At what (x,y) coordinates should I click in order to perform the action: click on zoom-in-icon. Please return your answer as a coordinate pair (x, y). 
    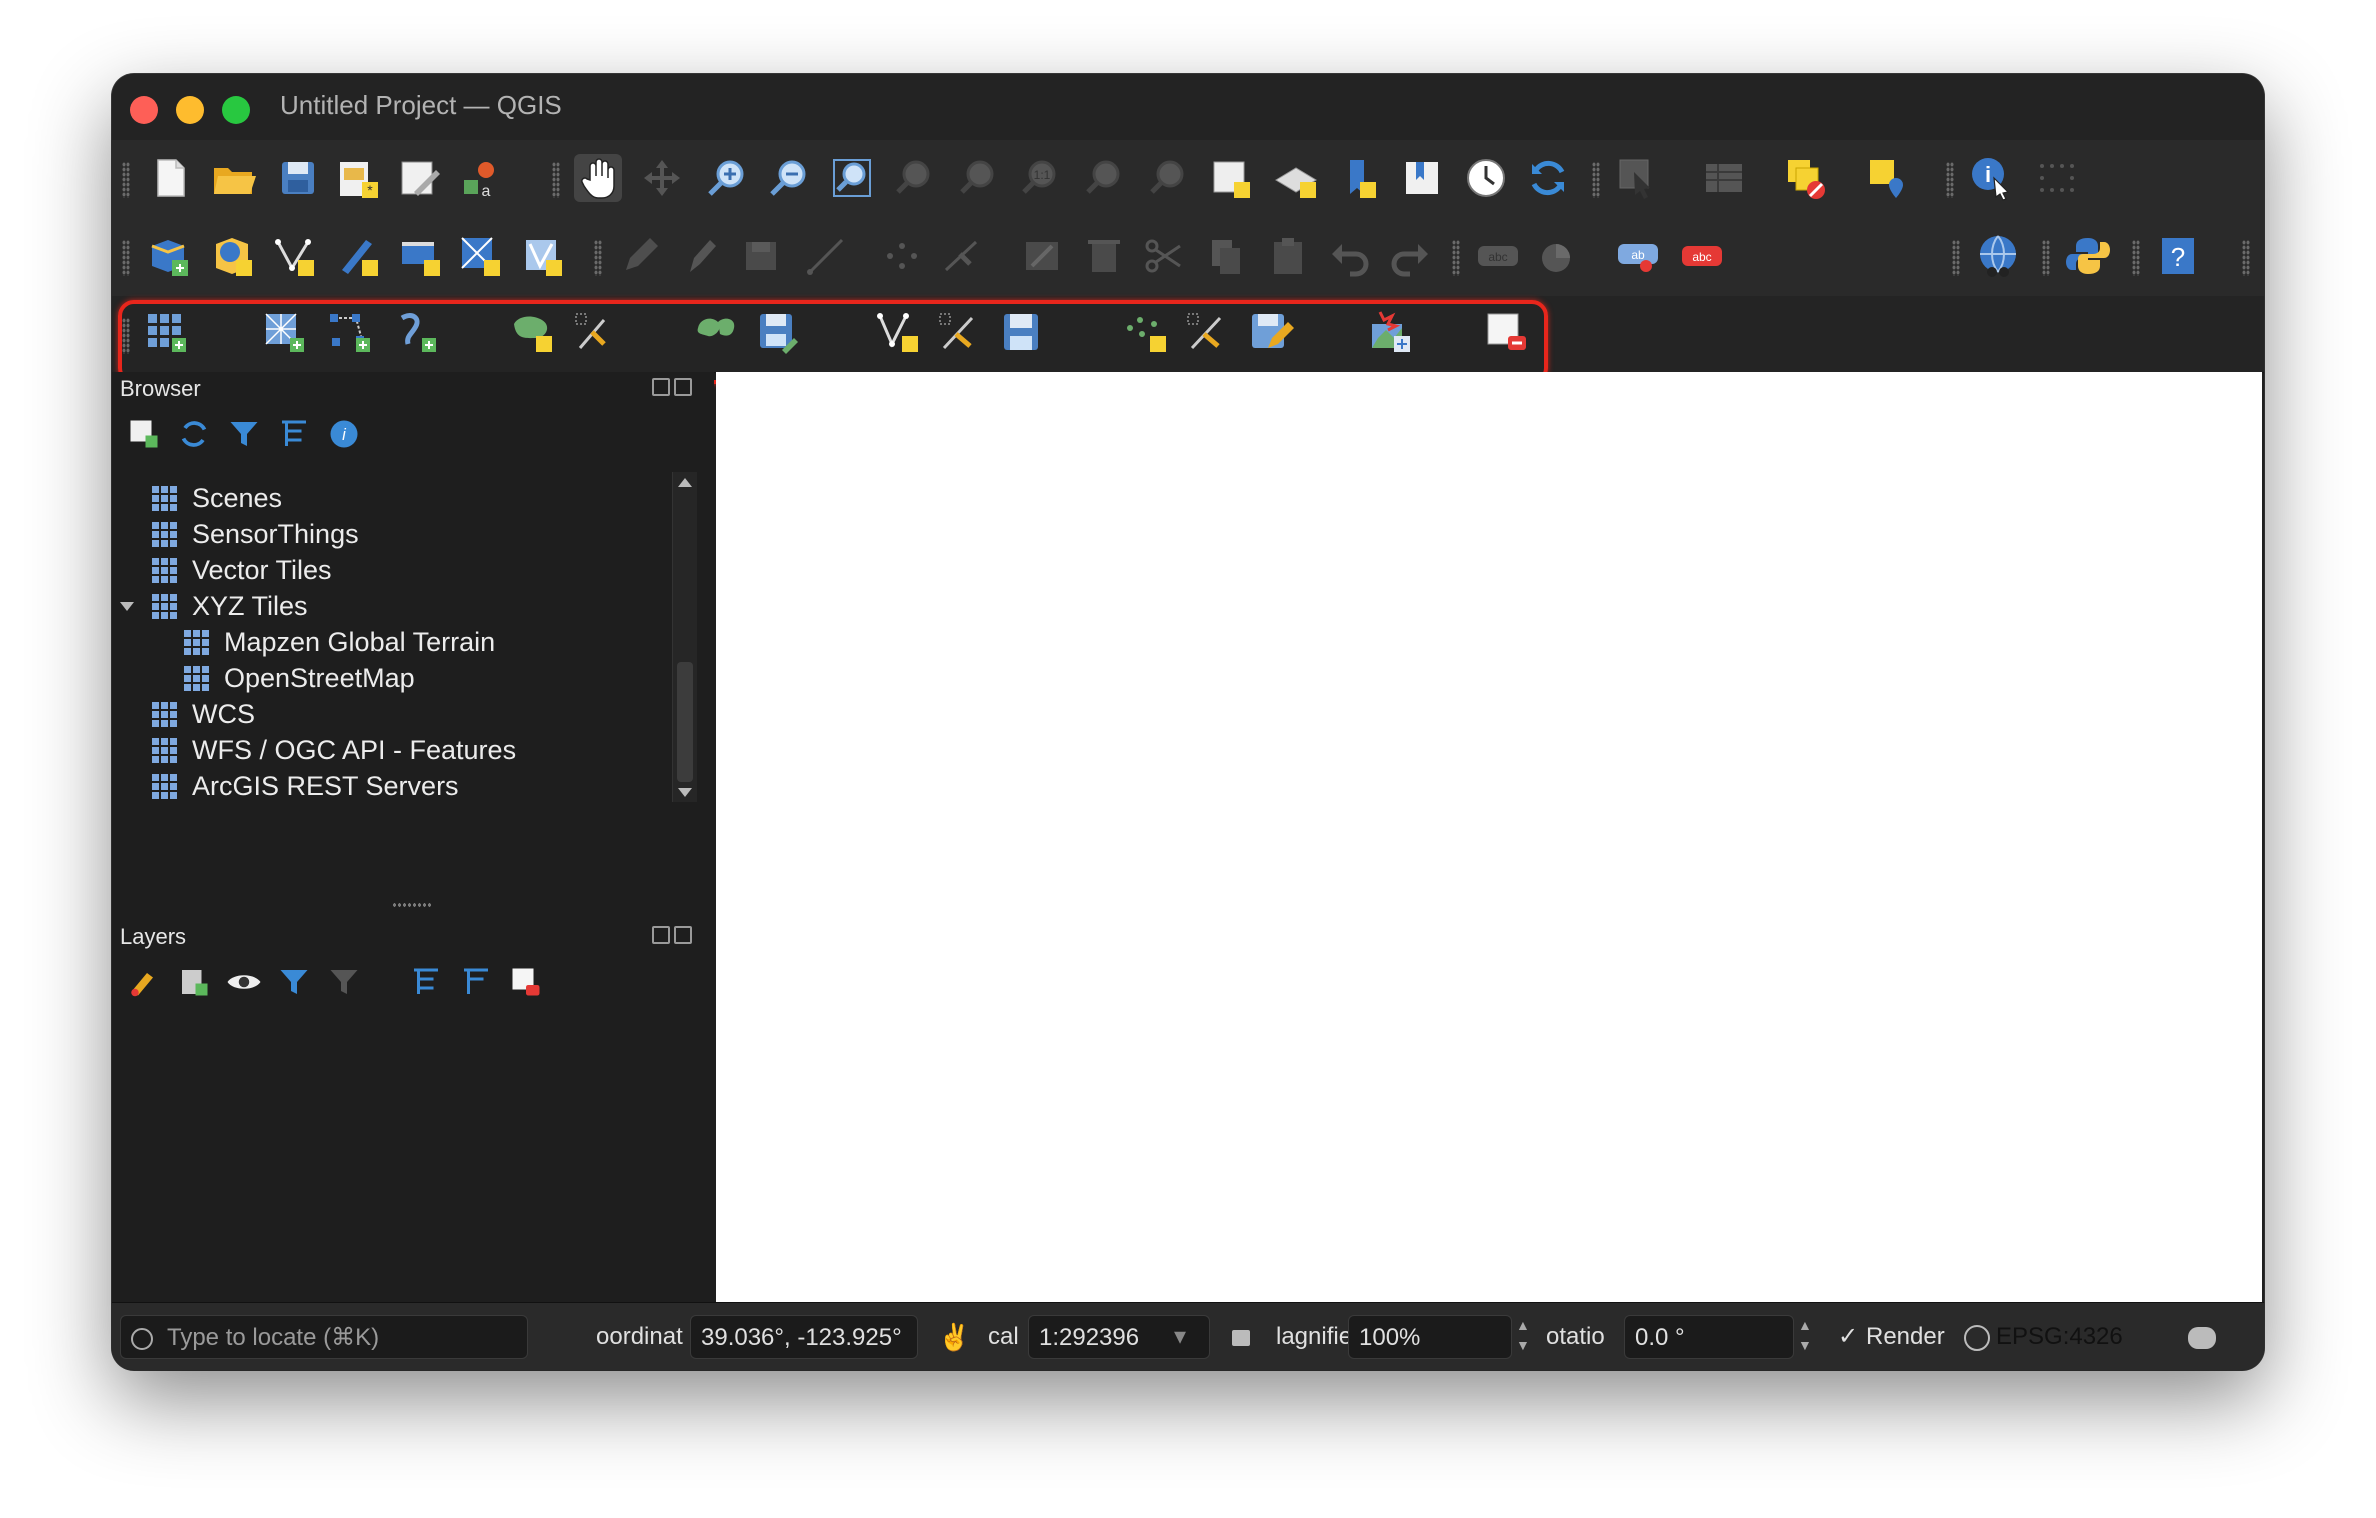
    Looking at the image, I should click on (726, 178).